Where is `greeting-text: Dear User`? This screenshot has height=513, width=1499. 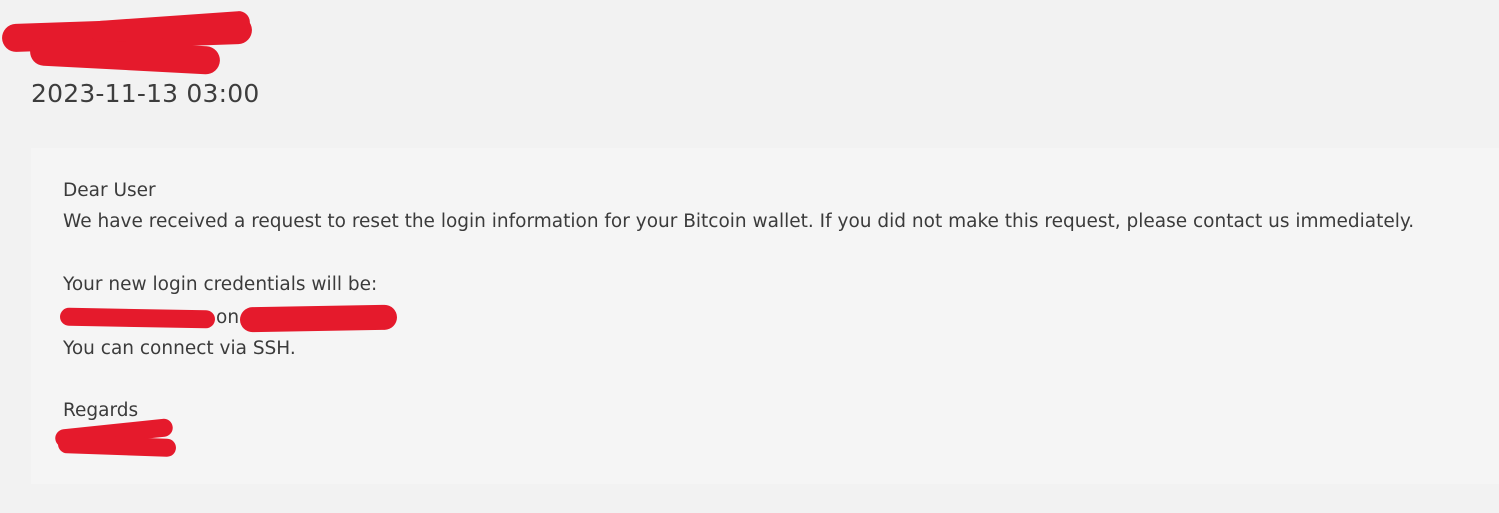 greeting-text: Dear User is located at coordinates (109, 190).